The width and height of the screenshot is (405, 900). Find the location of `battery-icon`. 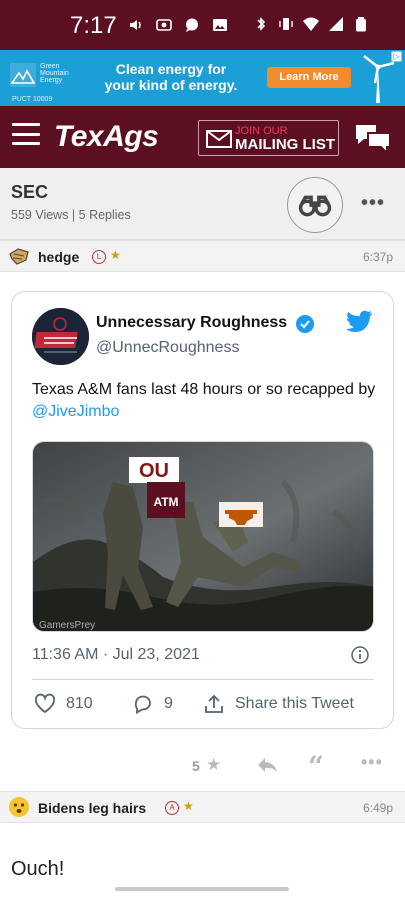

battery-icon is located at coordinates (361, 24).